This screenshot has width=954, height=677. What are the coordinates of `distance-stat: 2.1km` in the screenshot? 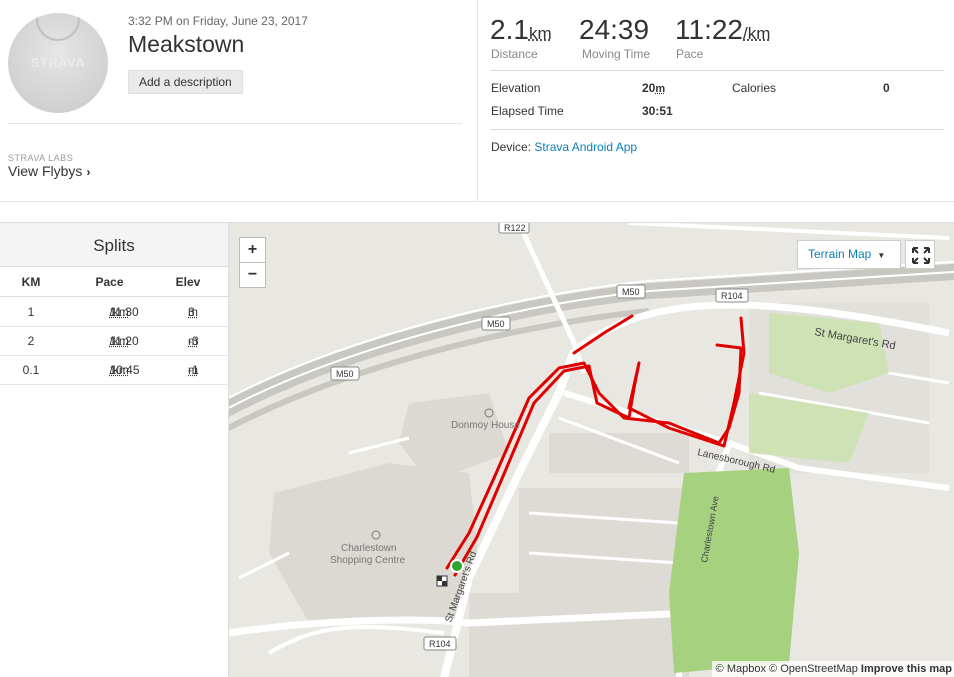 It's located at (521, 30).